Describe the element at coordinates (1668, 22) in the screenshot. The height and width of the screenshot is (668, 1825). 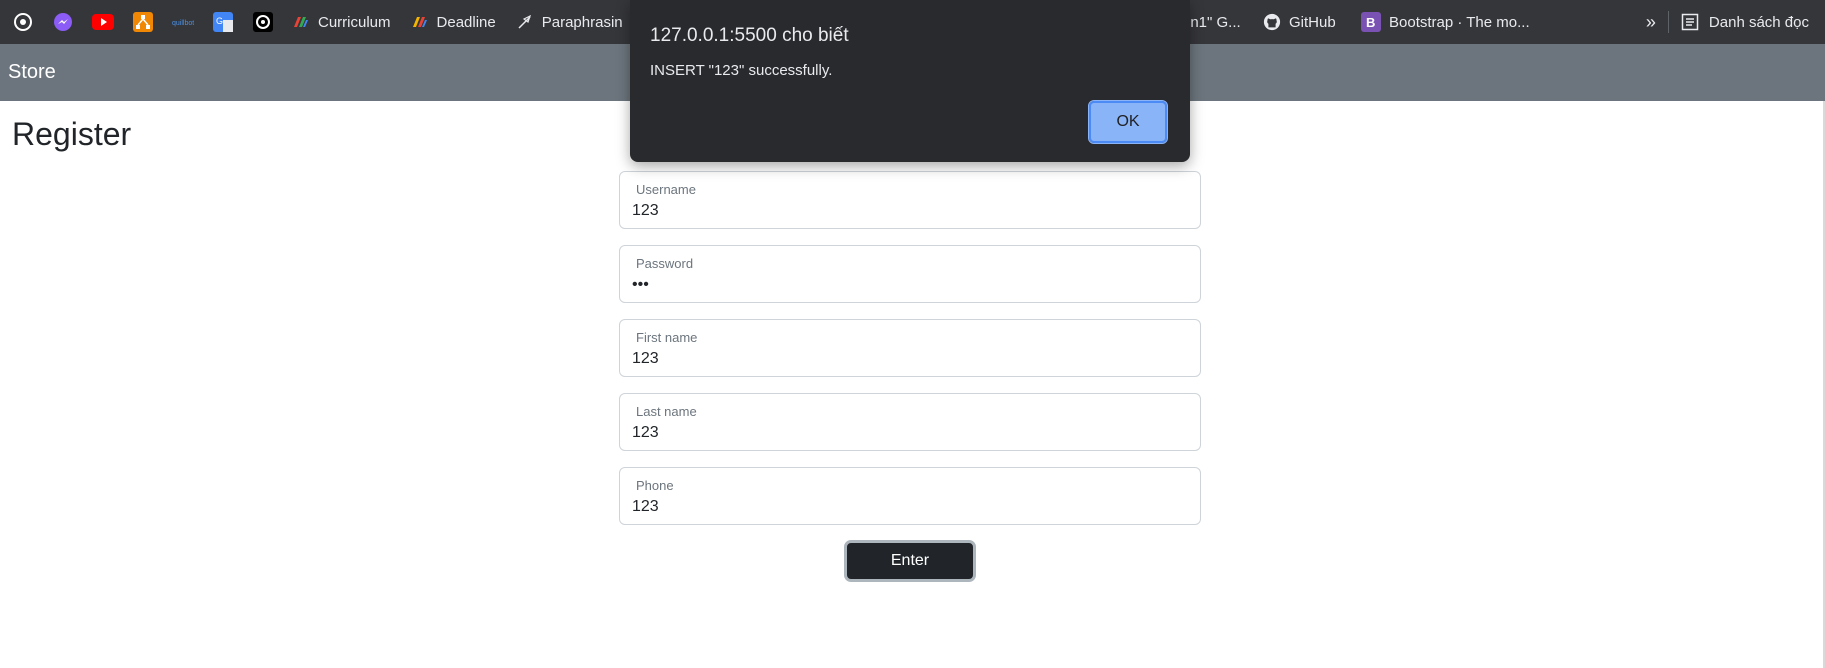
I see `divider` at that location.